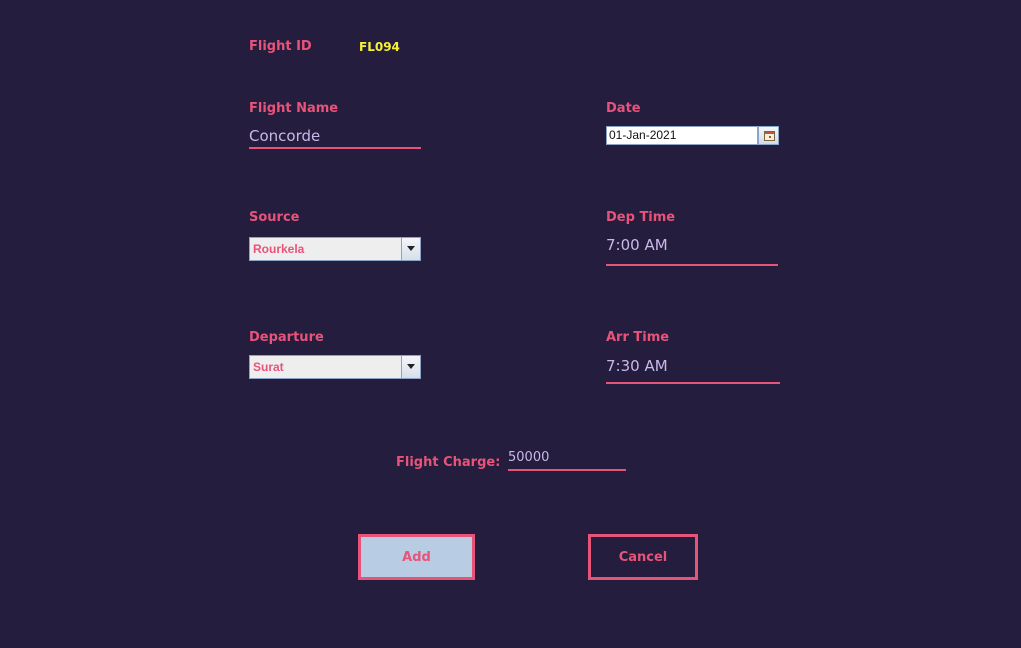 This screenshot has height=648, width=1021. Describe the element at coordinates (567, 459) in the screenshot. I see `flight-charge-field: 50000` at that location.